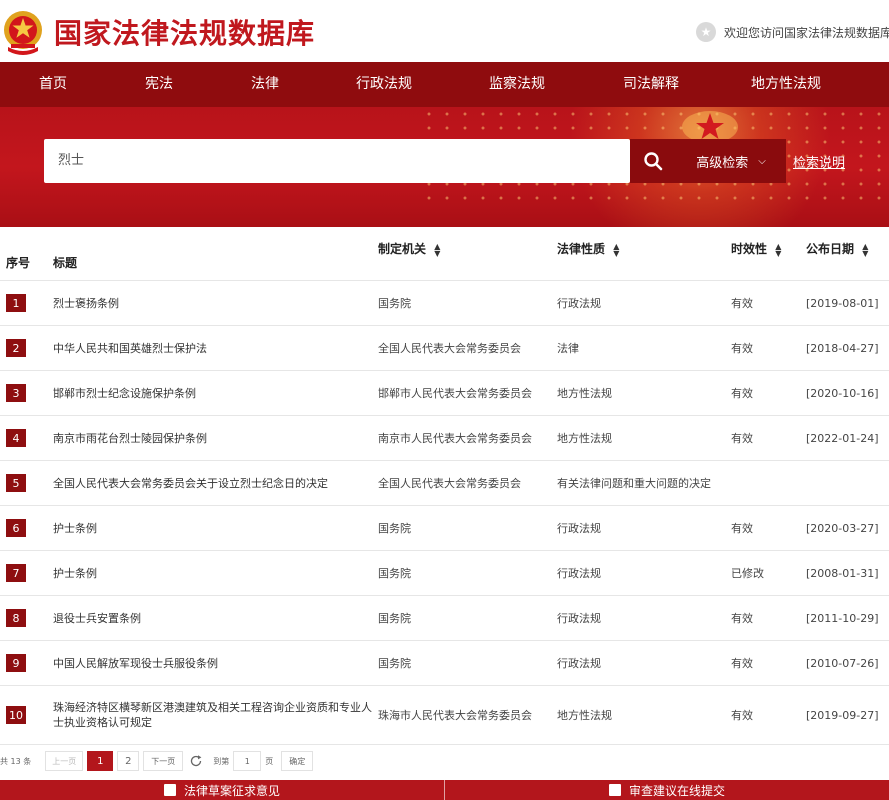 Image resolution: width=889 pixels, height=800 pixels. Describe the element at coordinates (444, 618) in the screenshot. I see `table-row: 8 退役士兵安置条例 国务院 行政法规 有效 [2011-10-29]` at that location.